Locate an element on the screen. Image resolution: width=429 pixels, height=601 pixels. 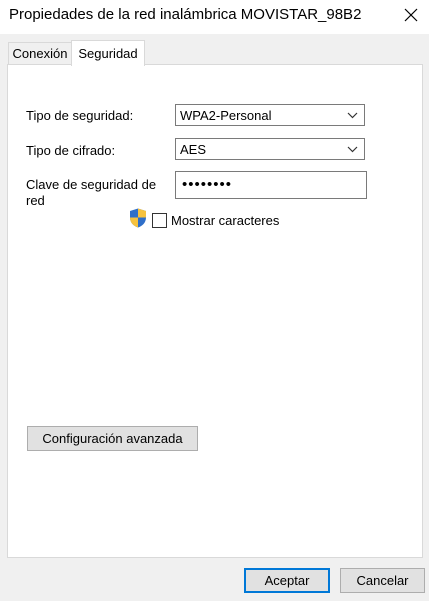
advanced-settings-button: Configuración avanzada is located at coordinates (112, 438).